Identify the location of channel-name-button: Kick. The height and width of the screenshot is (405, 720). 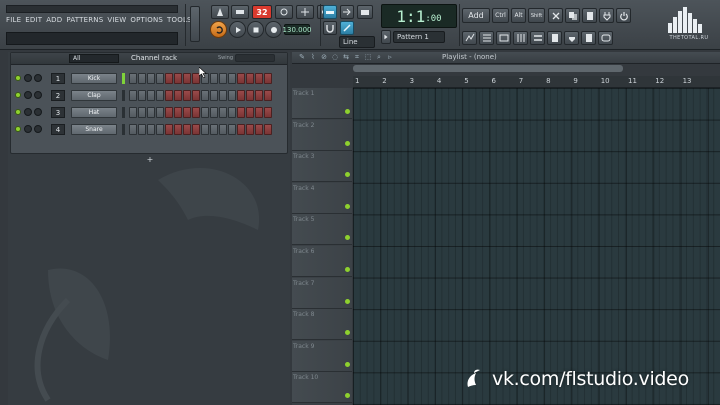
(94, 78).